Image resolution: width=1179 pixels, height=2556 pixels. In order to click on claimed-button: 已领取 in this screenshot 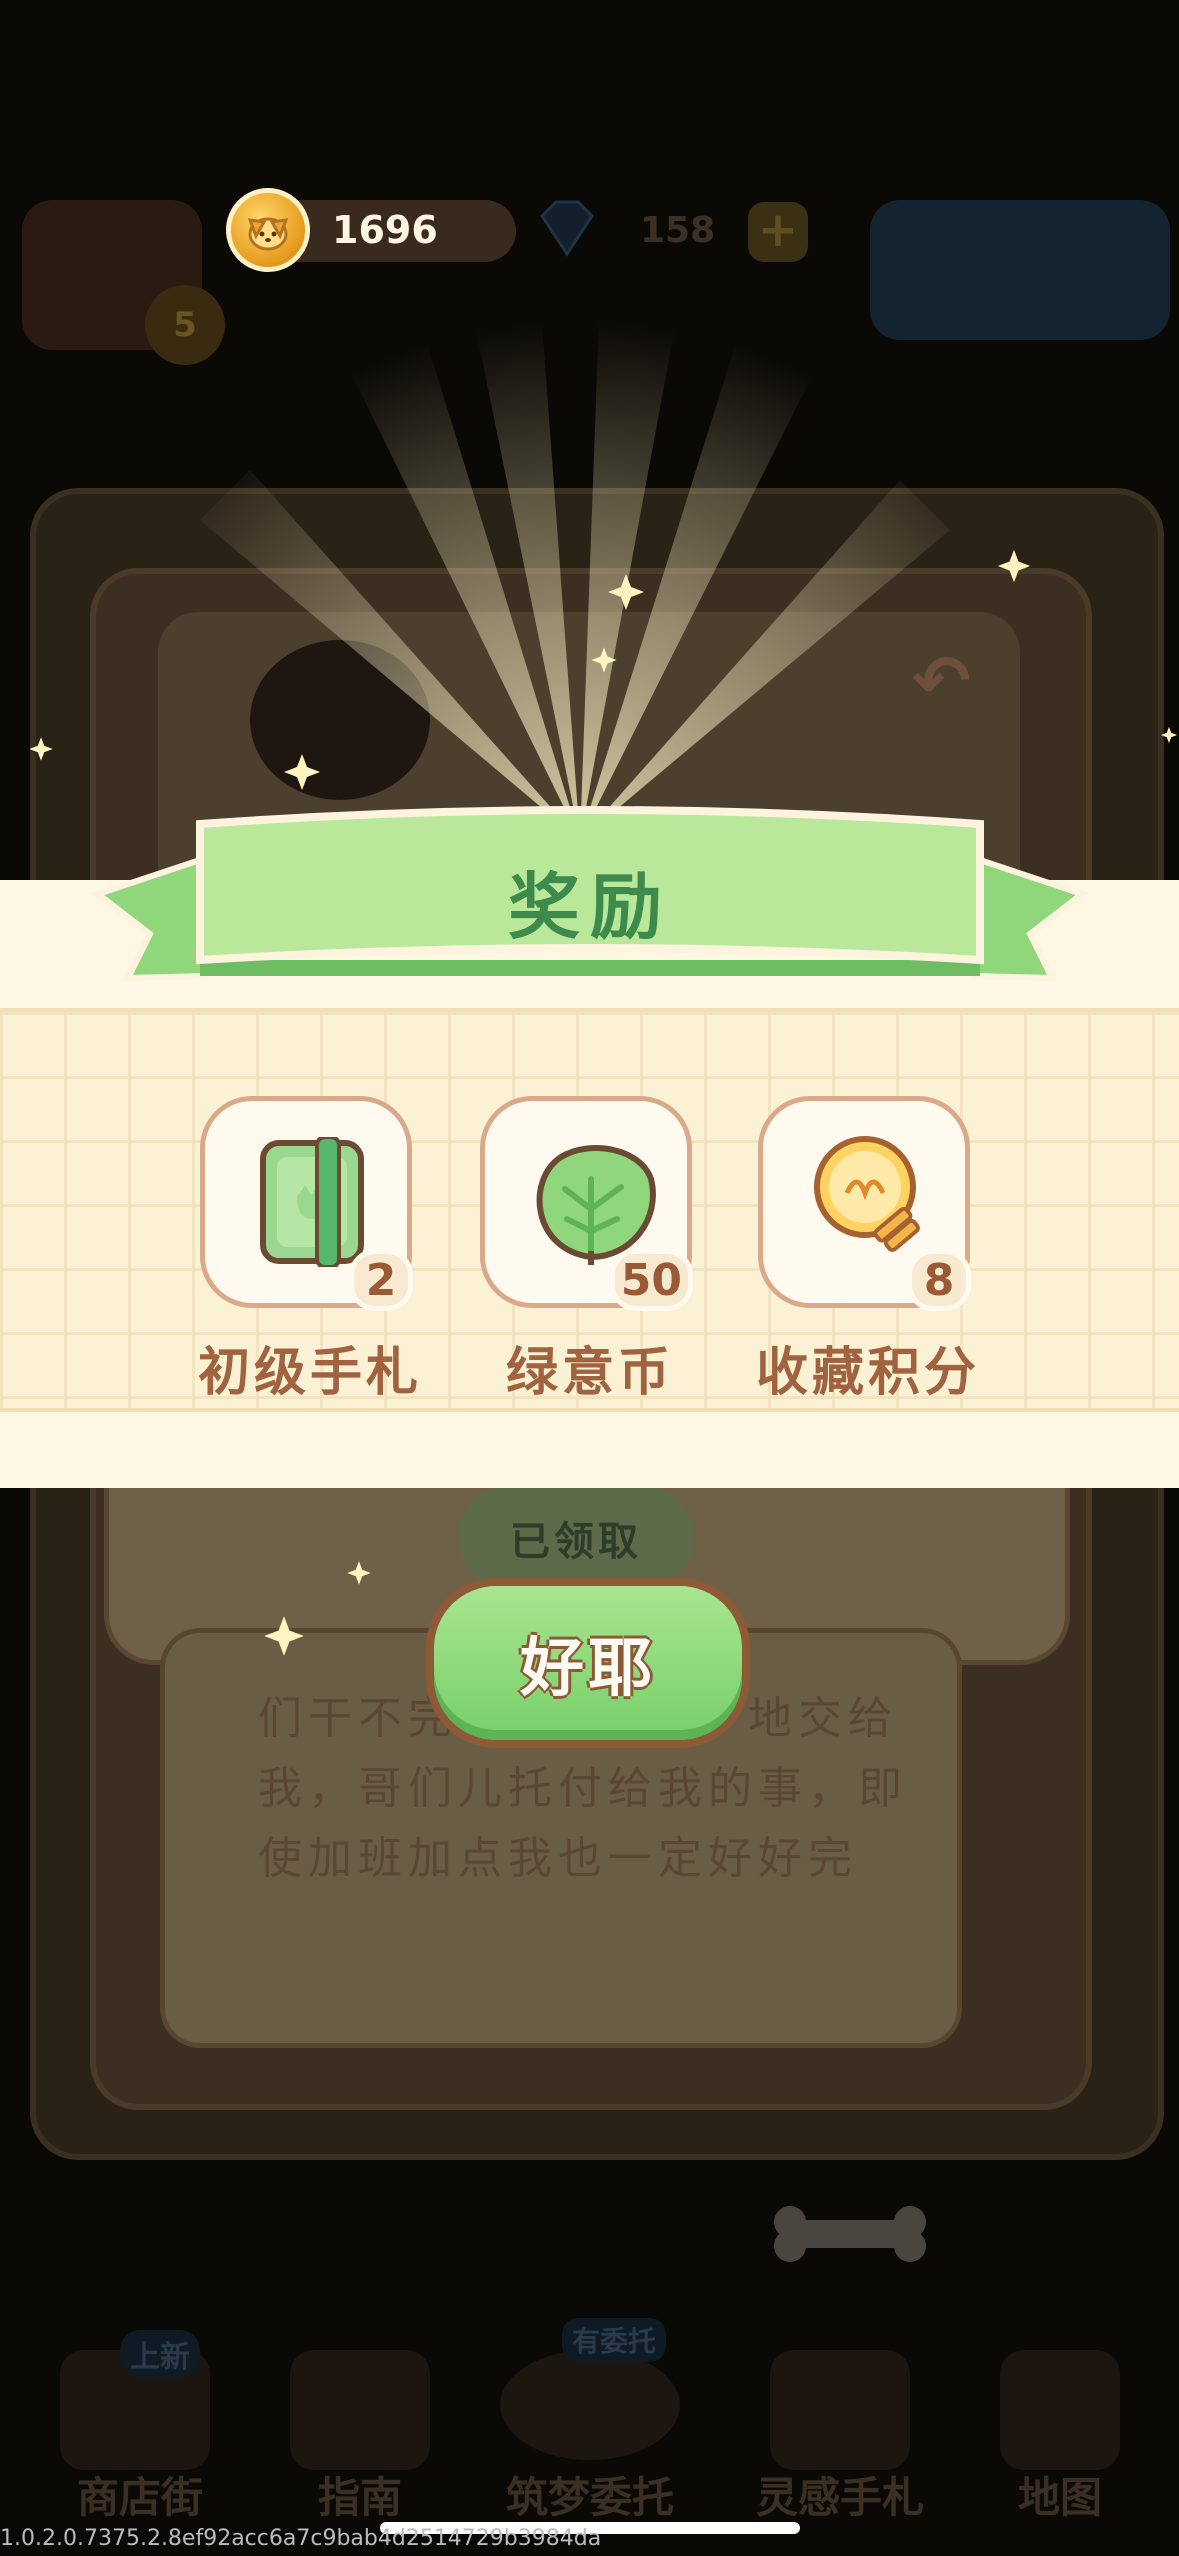, I will do `click(576, 1538)`.